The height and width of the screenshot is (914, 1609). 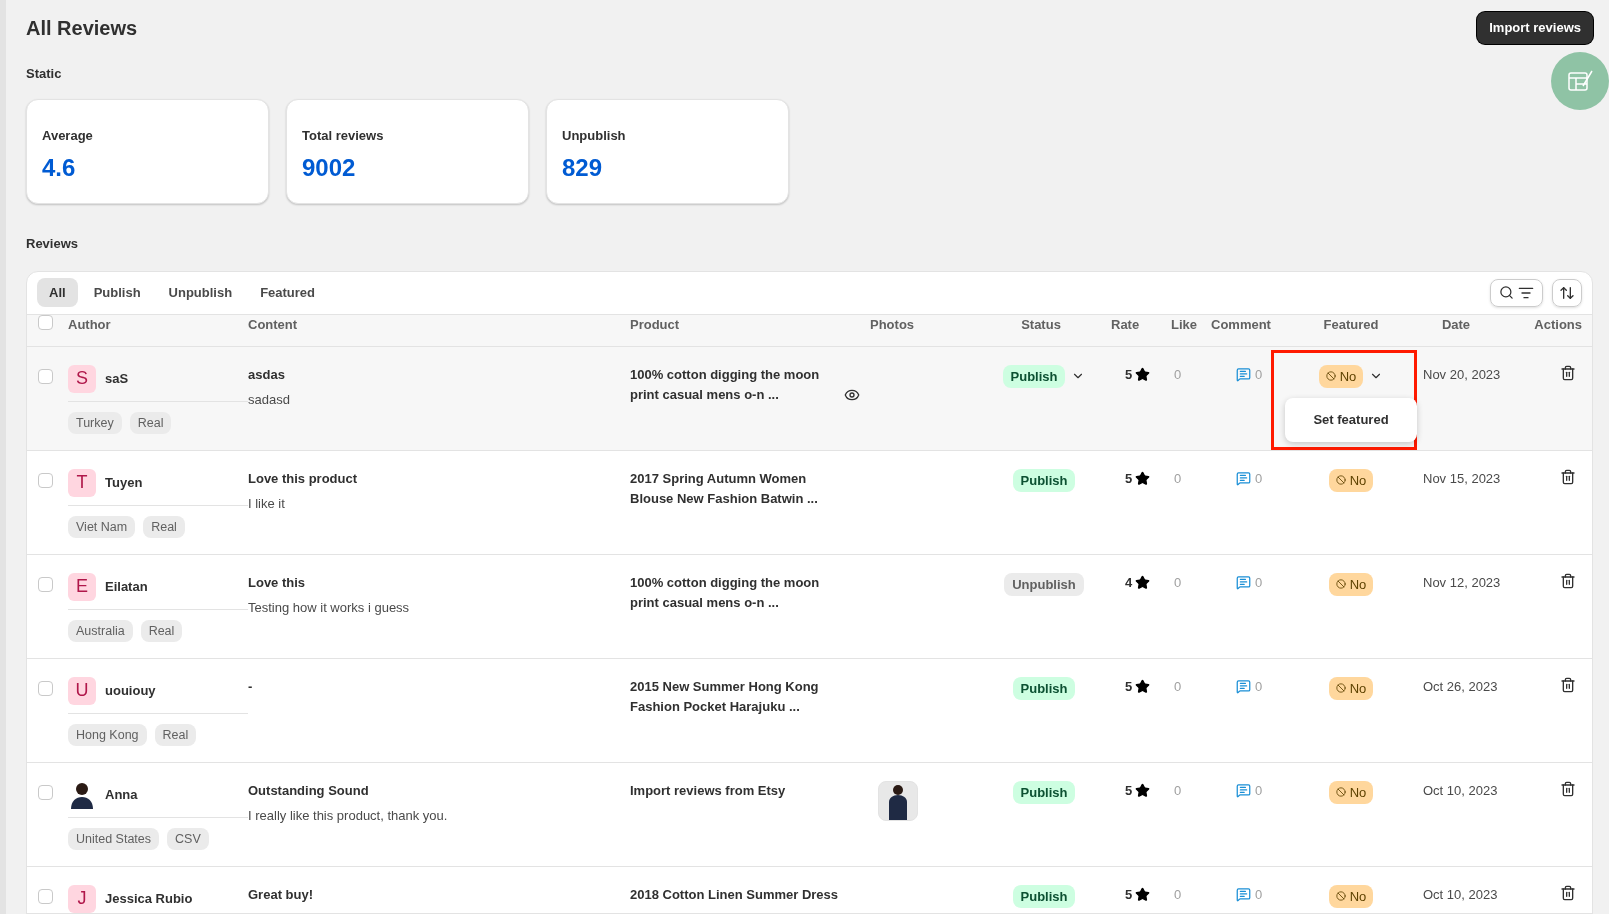 What do you see at coordinates (1351, 324) in the screenshot?
I see `column-header: Featured` at bounding box center [1351, 324].